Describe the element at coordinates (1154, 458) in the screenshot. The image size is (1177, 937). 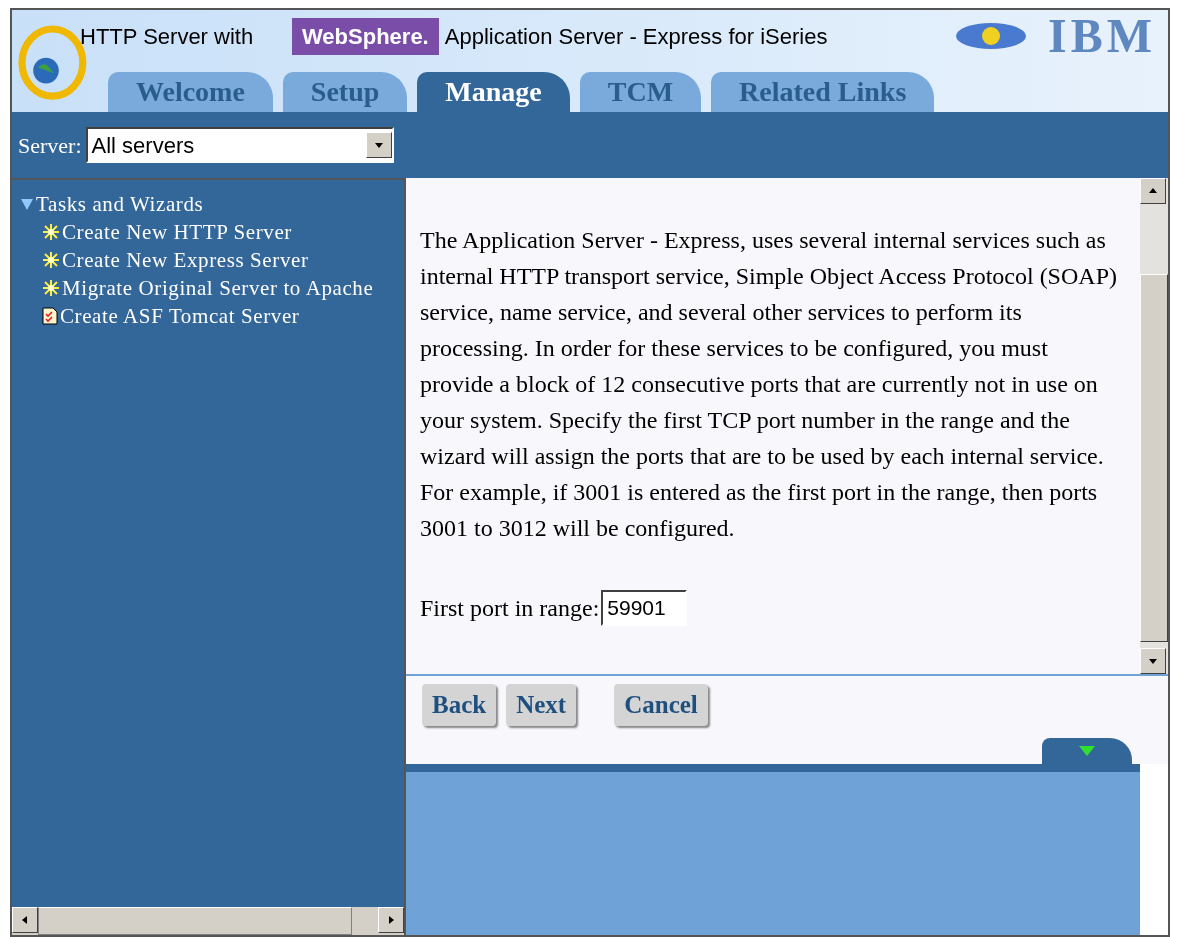
I see `scroll-thumb` at that location.